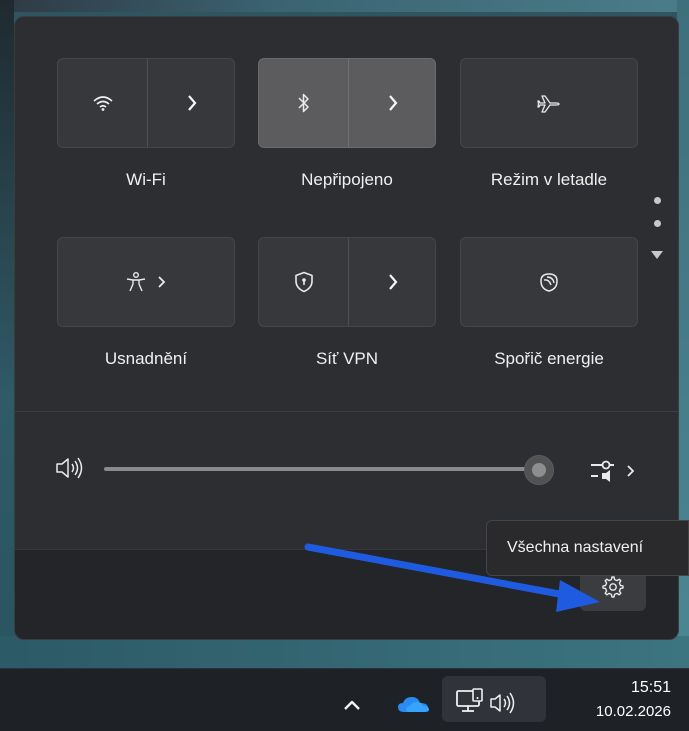 This screenshot has height=731, width=689. I want to click on vpn-tile, so click(347, 282).